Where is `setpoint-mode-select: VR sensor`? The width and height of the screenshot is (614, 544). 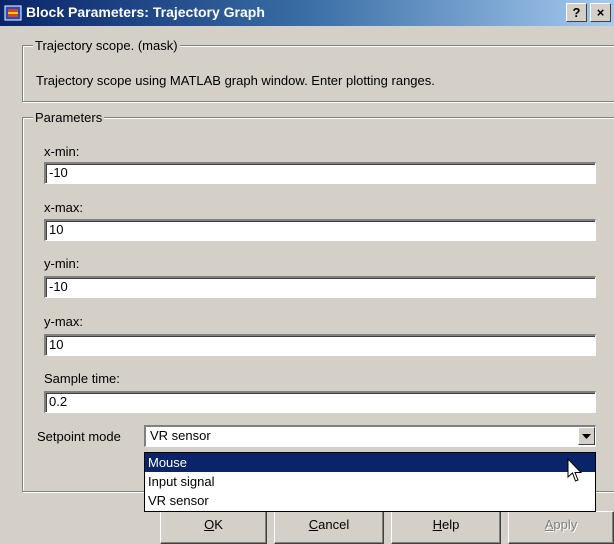 setpoint-mode-select: VR sensor is located at coordinates (370, 436).